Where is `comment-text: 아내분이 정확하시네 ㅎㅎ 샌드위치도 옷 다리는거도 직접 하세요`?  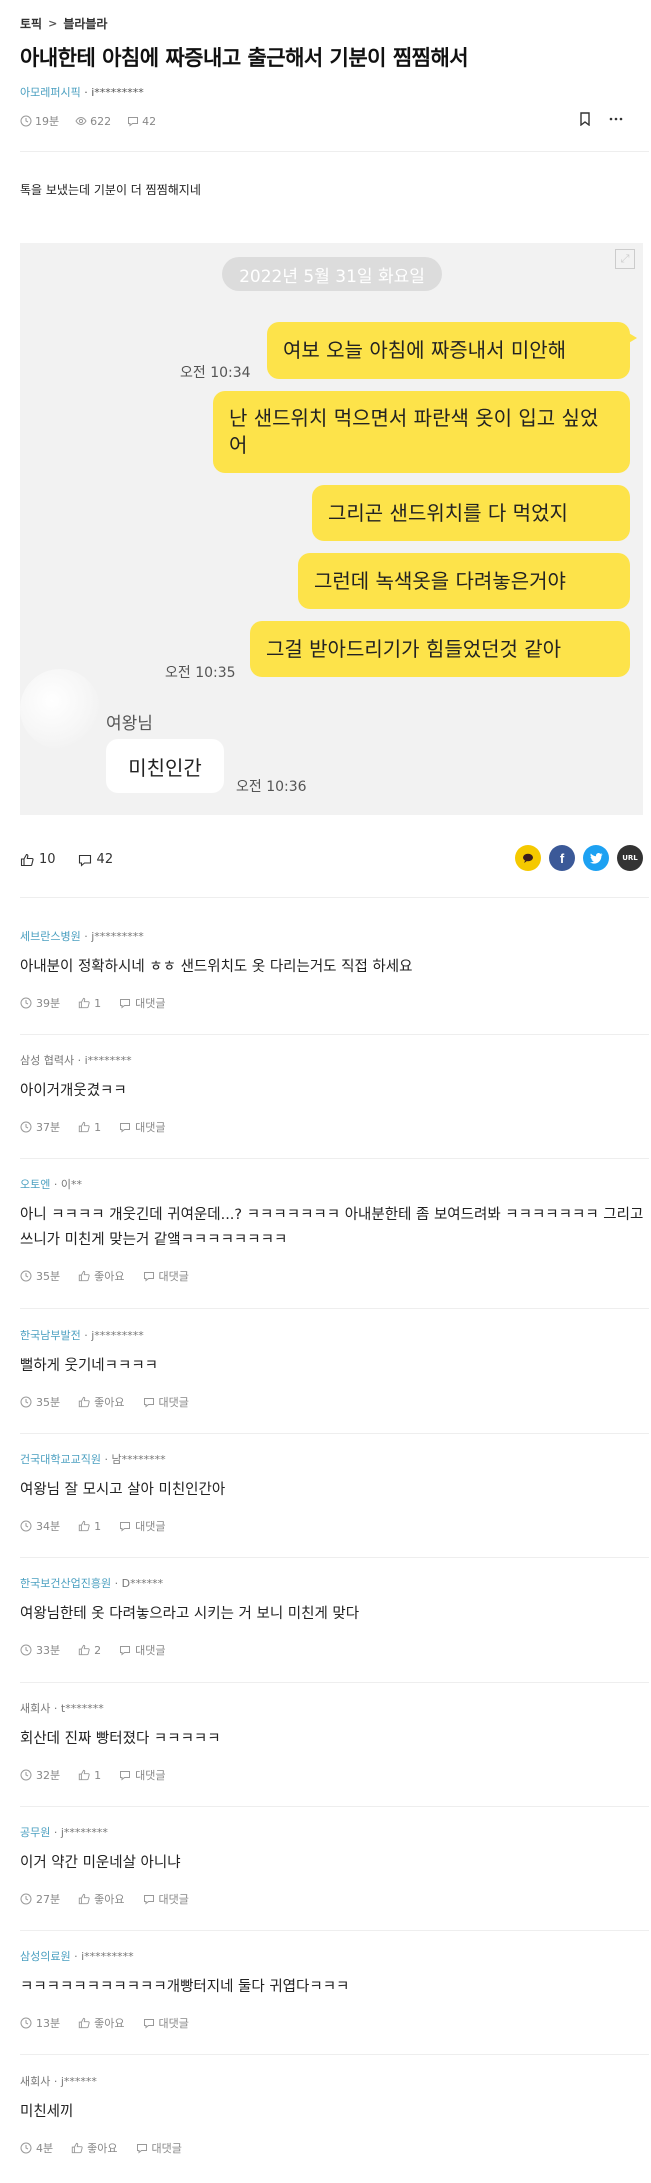
comment-text: 아내분이 정확하시네 ㅎㅎ 샌드위치도 옷 다리는거도 직접 하세요 is located at coordinates (216, 967).